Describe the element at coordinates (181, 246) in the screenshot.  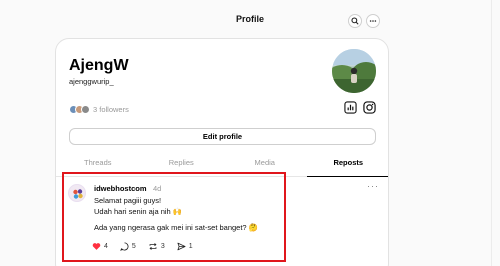
I see `send-icon` at that location.